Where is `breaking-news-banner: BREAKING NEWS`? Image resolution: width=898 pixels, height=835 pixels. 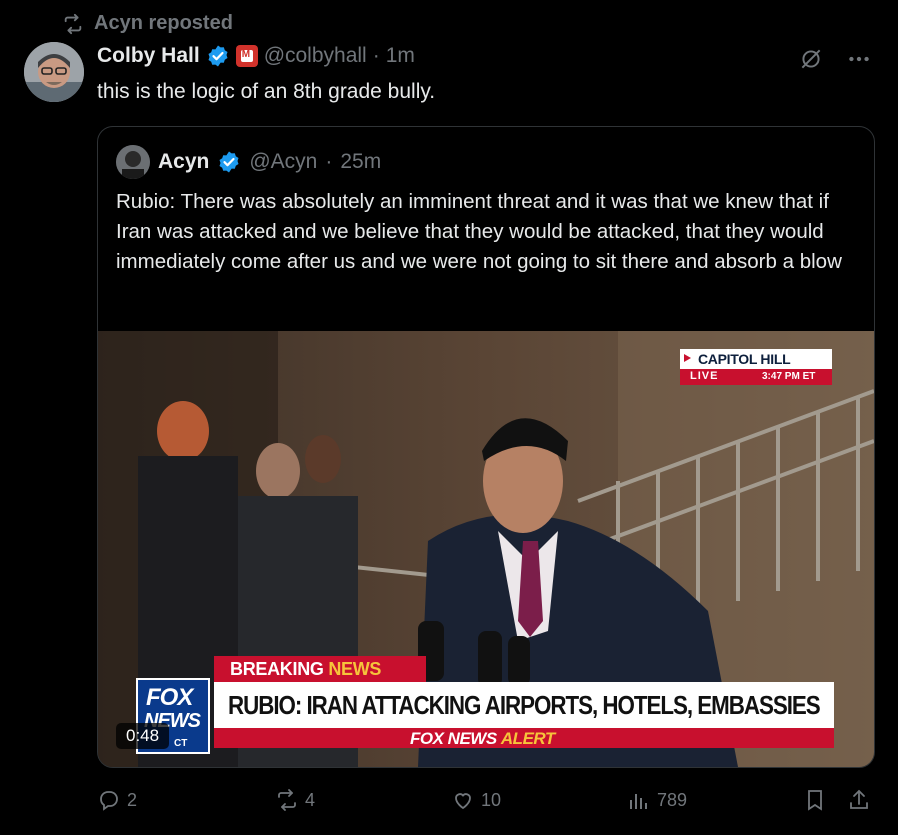
breaking-news-banner: BREAKING NEWS is located at coordinates (320, 669).